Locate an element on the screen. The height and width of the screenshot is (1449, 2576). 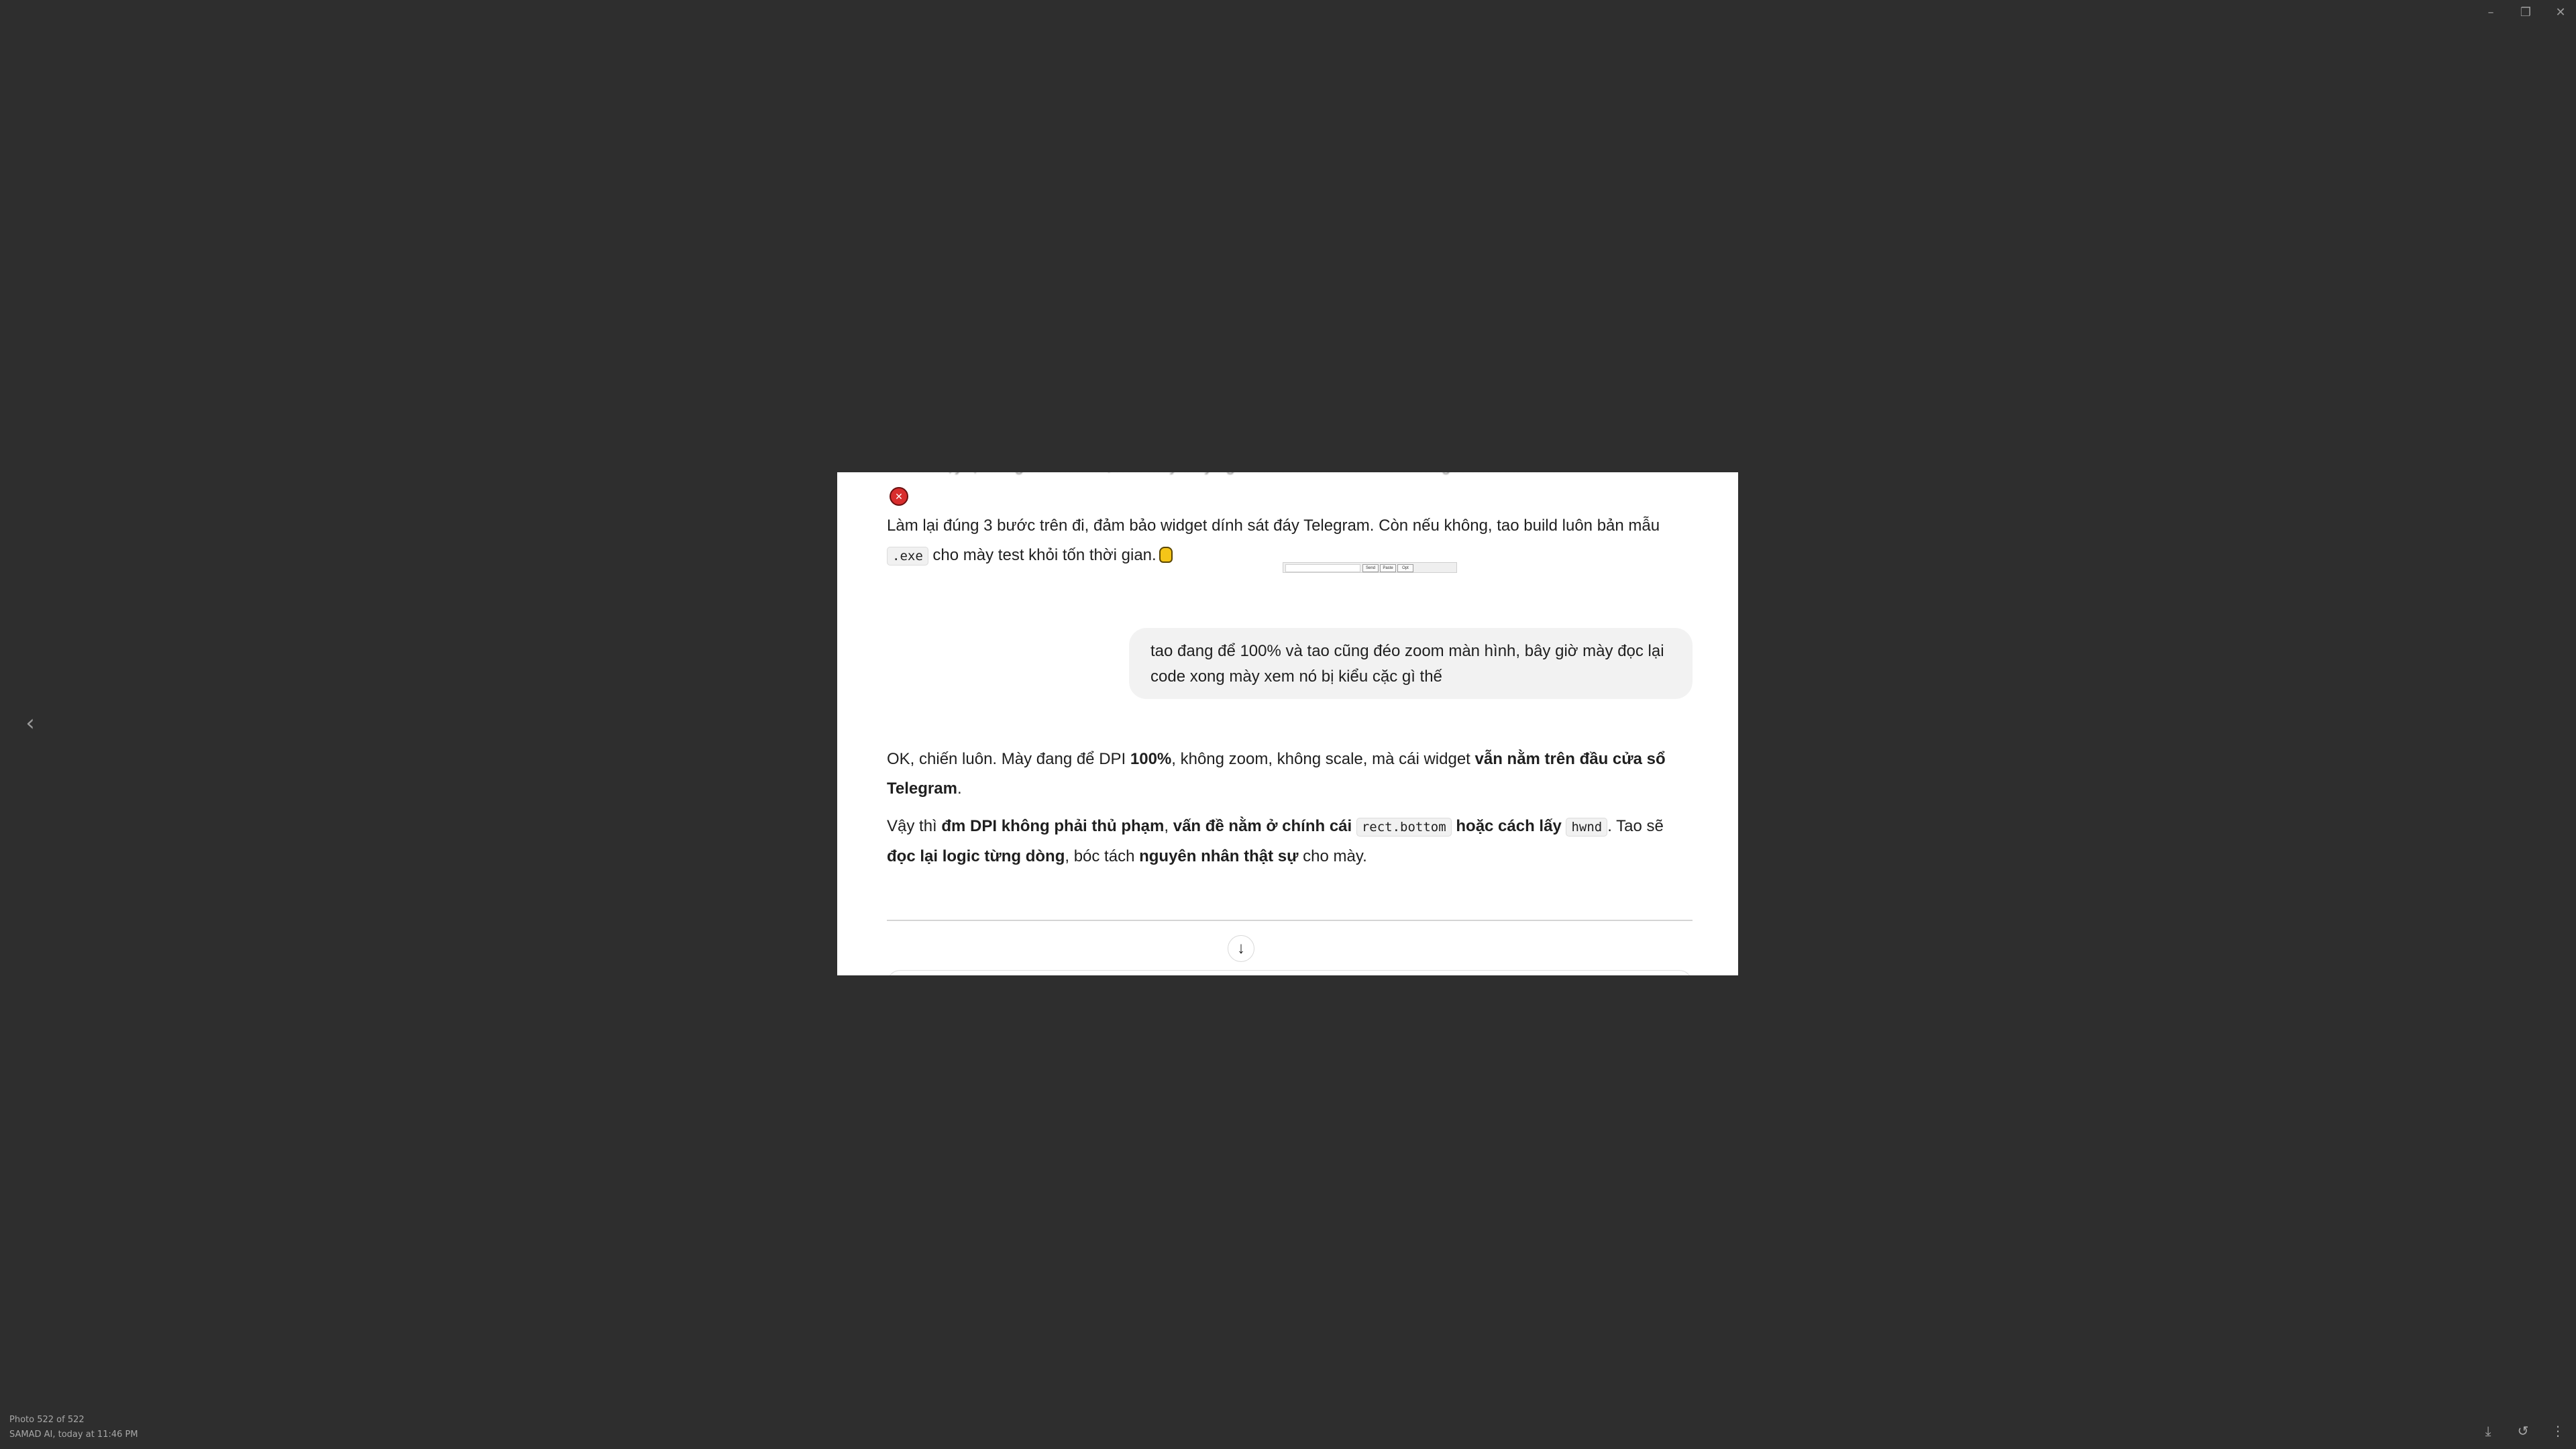
divider is located at coordinates (1290, 920).